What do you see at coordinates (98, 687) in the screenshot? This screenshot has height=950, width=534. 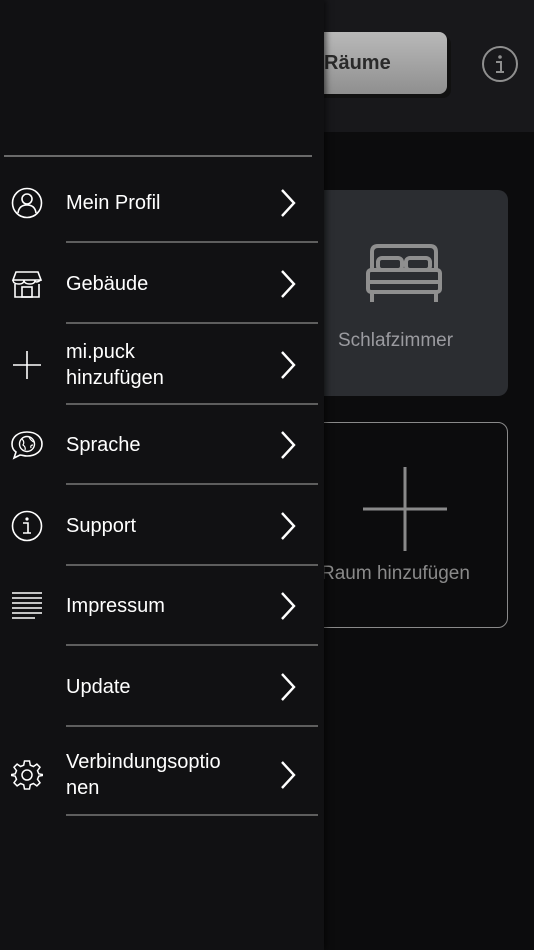 I see `menu-item-label: Update` at bounding box center [98, 687].